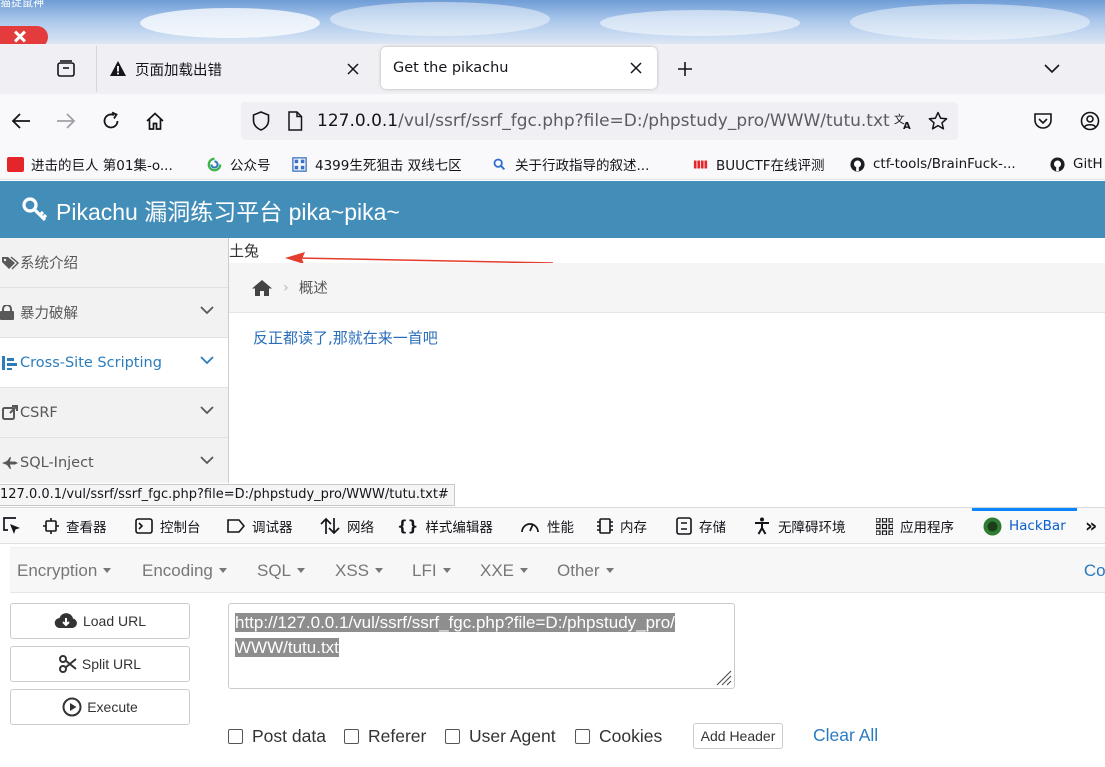  I want to click on bookmark-item: BUUCTF在线评测, so click(758, 164).